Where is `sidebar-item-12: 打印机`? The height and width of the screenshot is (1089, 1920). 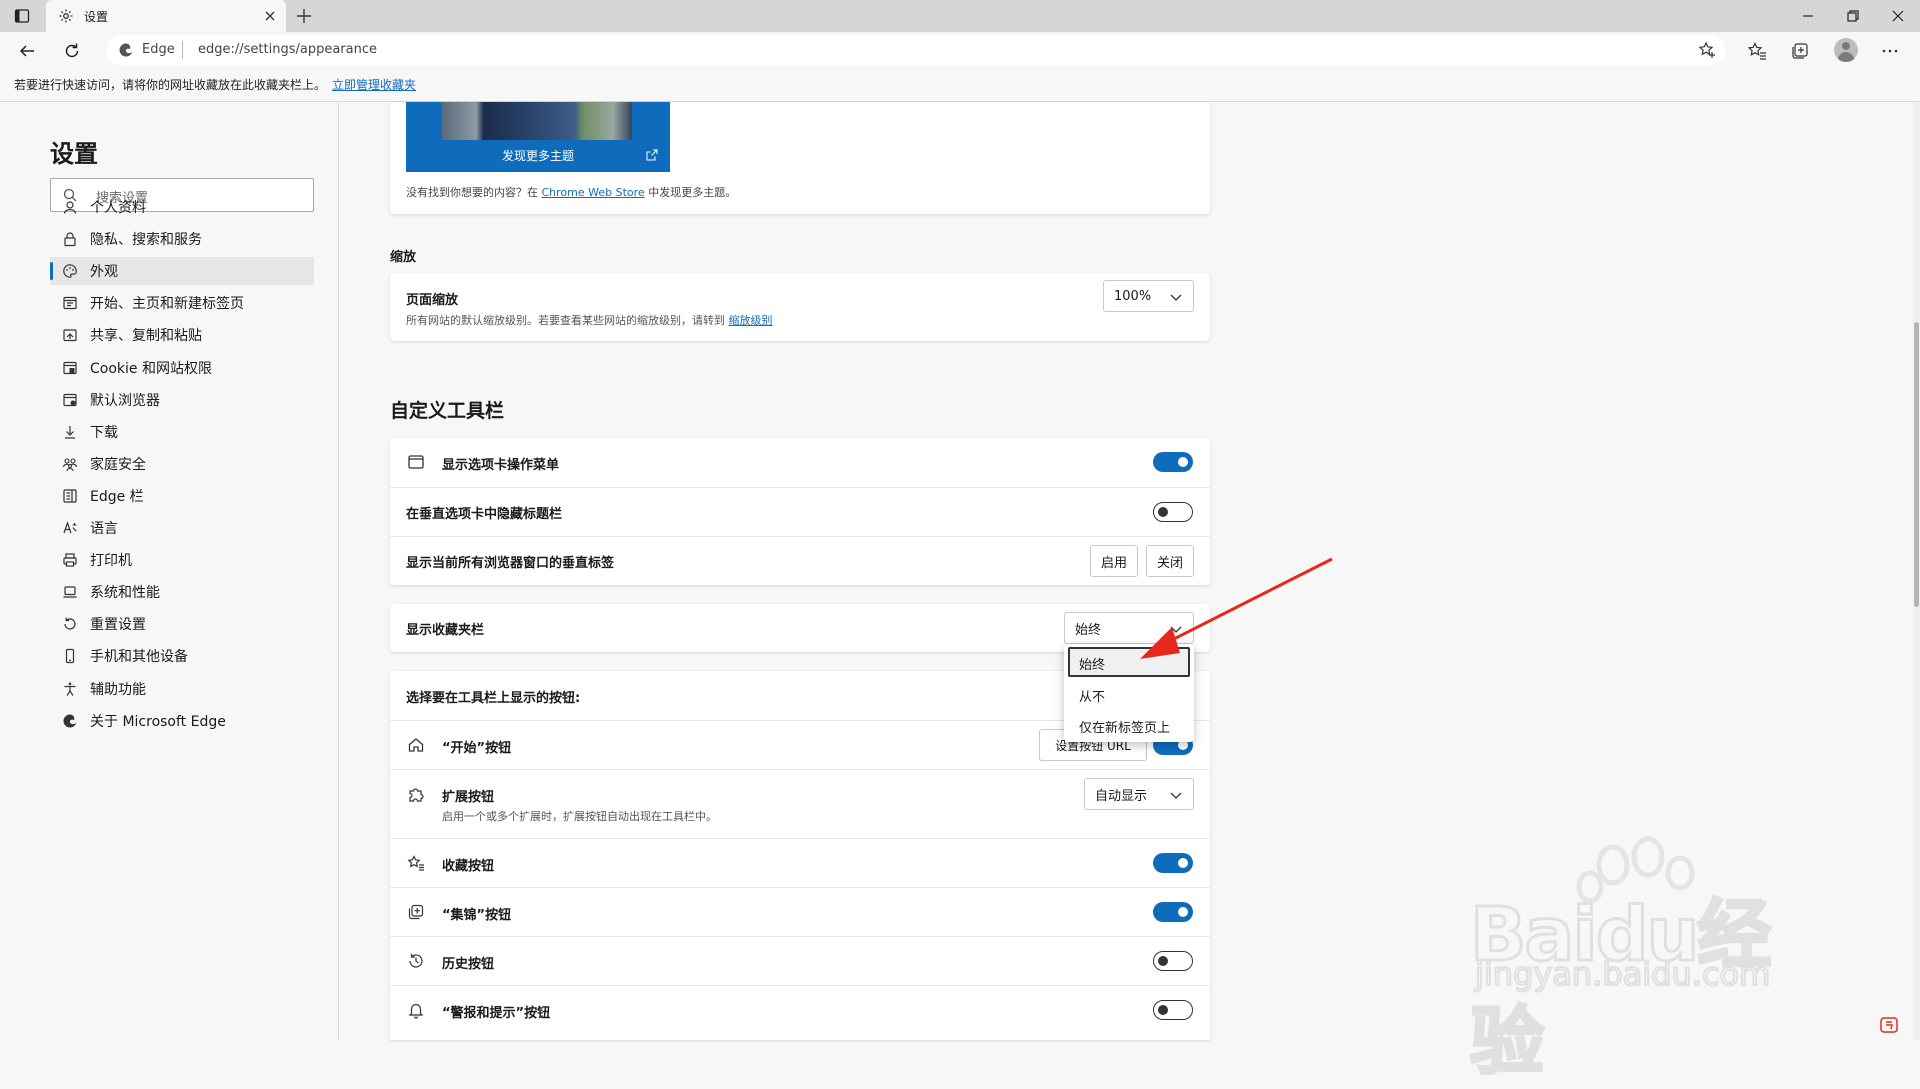
sidebar-item-12: 打印机 is located at coordinates (188, 560).